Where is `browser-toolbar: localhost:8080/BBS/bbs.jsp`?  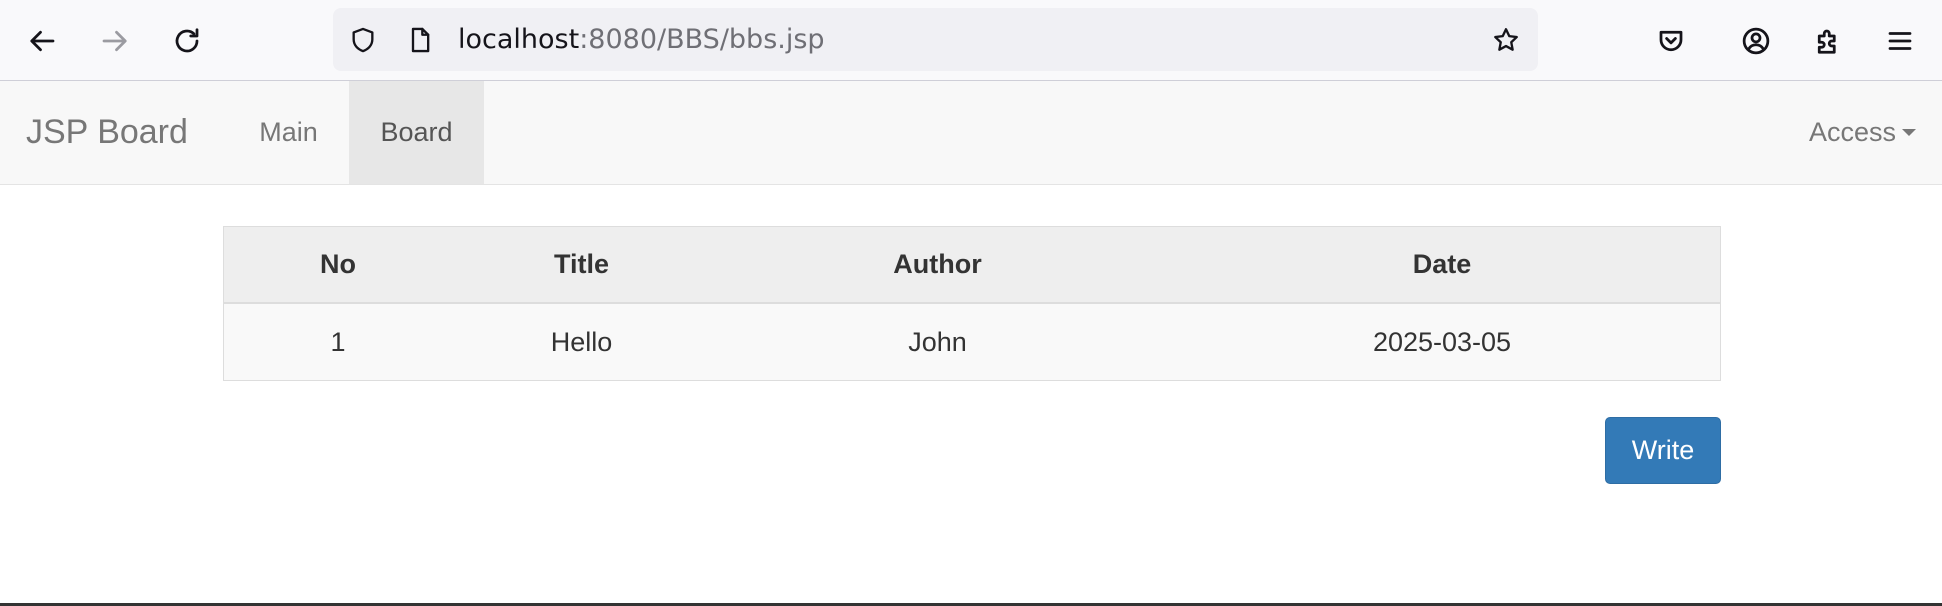 browser-toolbar: localhost:8080/BBS/bbs.jsp is located at coordinates (971, 40).